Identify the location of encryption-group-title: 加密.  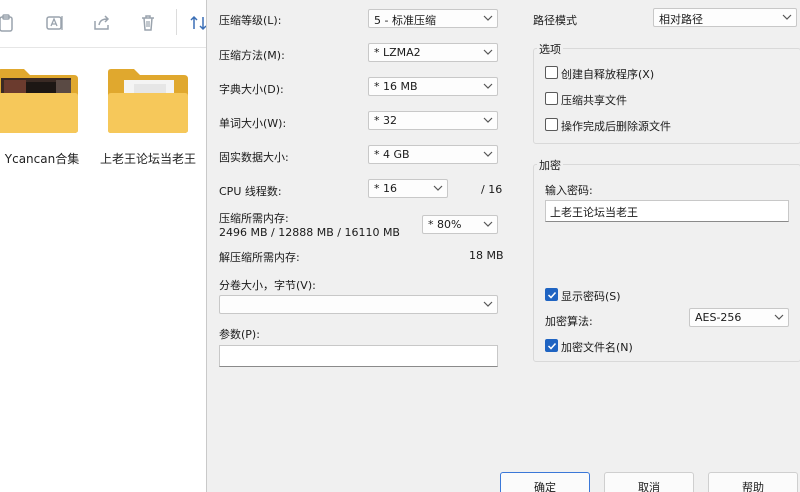
(550, 165).